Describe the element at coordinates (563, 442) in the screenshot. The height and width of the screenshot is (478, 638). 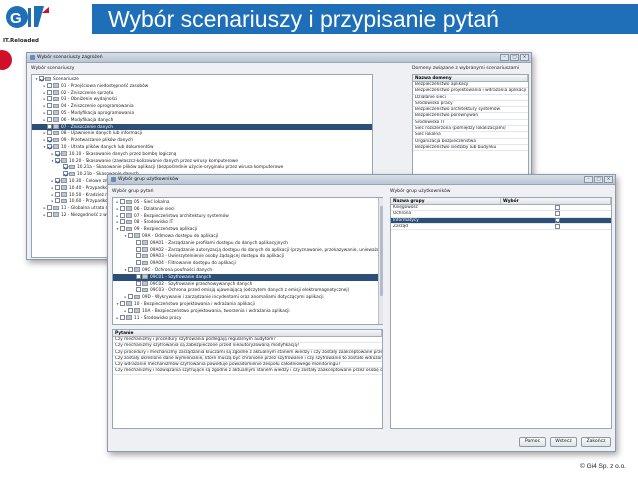
I see `back-button: Wstecz` at that location.